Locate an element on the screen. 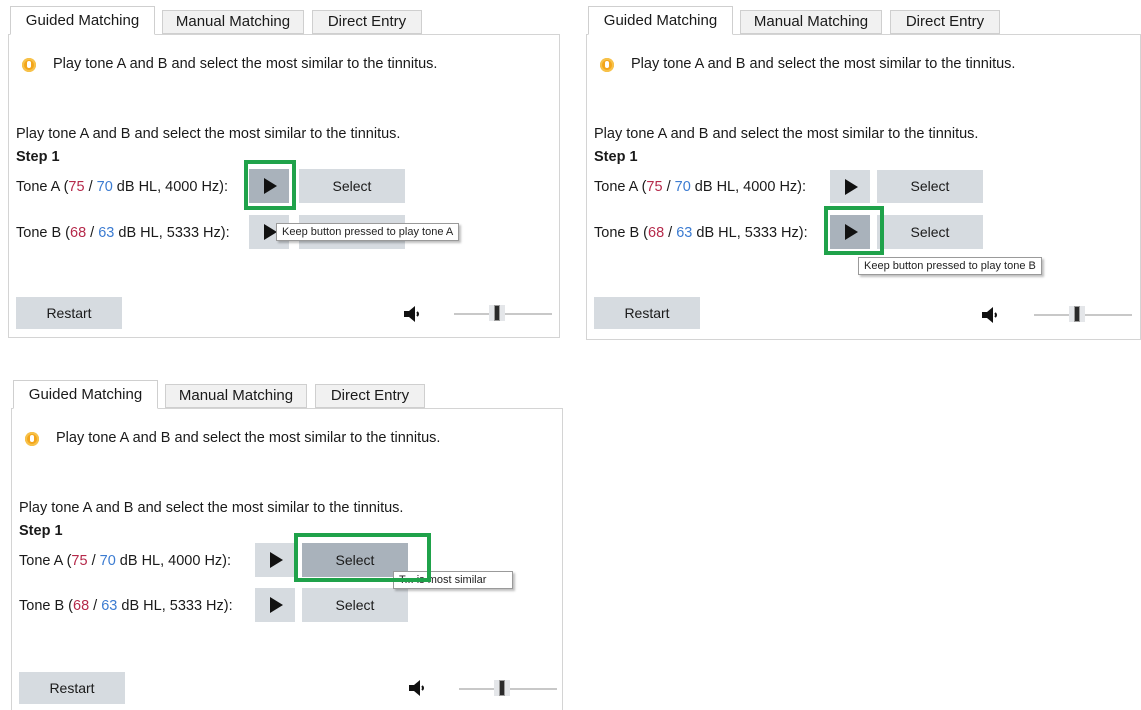  tooltip: T... is most similar is located at coordinates (453, 580).